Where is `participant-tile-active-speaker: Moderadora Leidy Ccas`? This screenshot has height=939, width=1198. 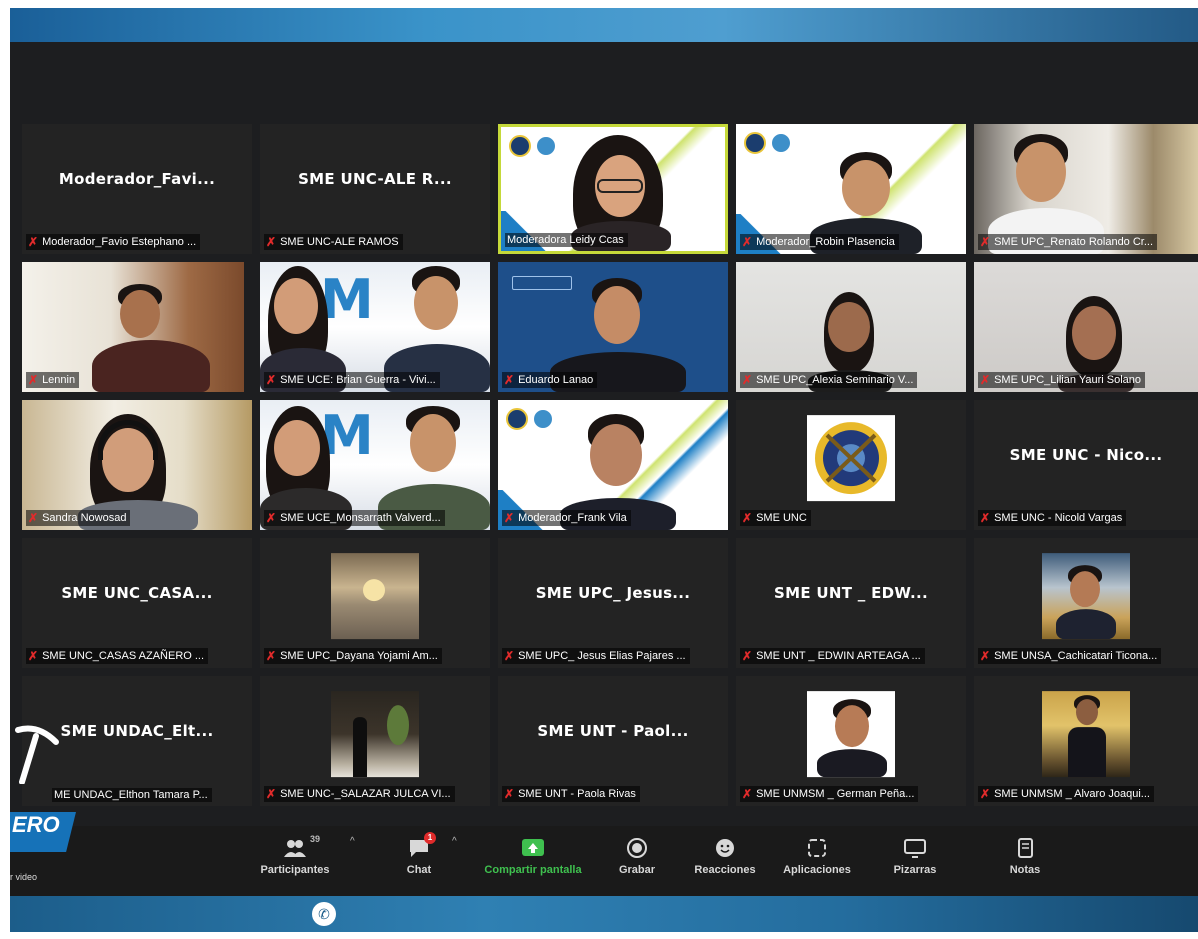
participant-tile-active-speaker: Moderadora Leidy Ccas is located at coordinates (613, 189).